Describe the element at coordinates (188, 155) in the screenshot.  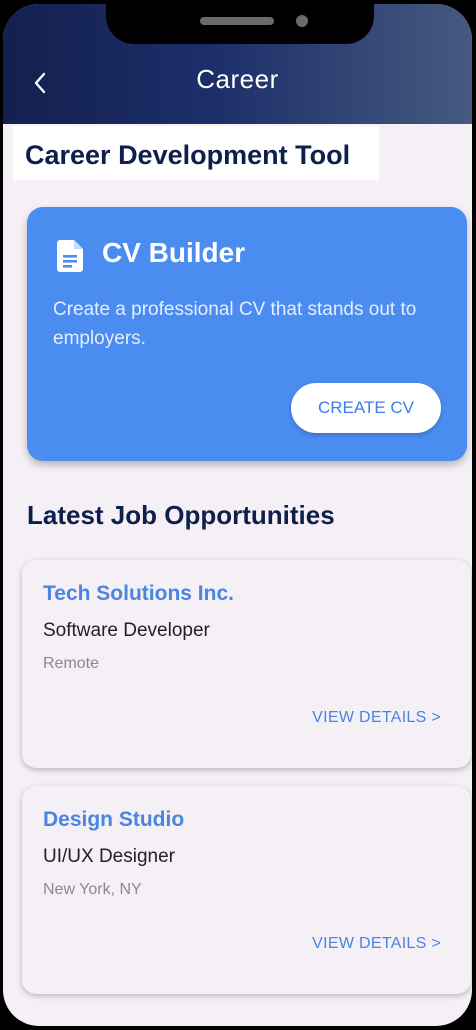
I see `section-title: Career Development Tool` at that location.